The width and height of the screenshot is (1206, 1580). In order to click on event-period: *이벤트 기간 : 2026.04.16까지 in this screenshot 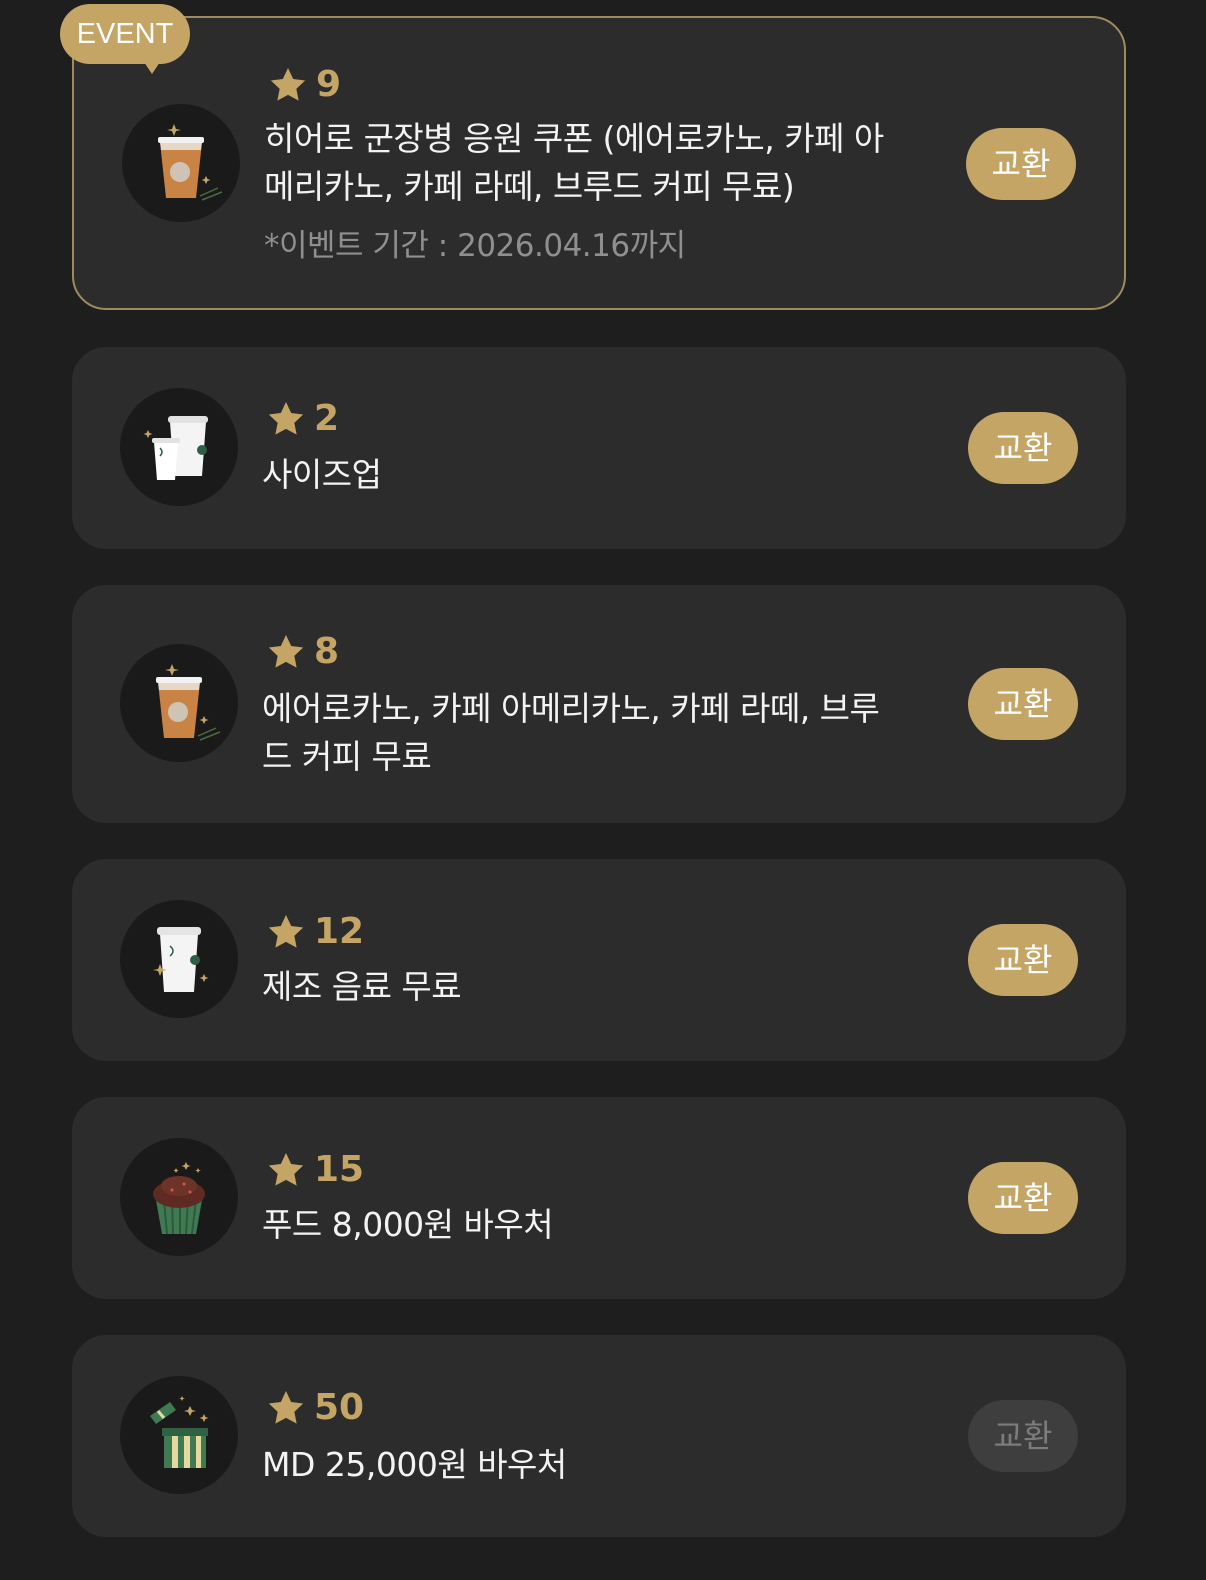, I will do `click(475, 246)`.